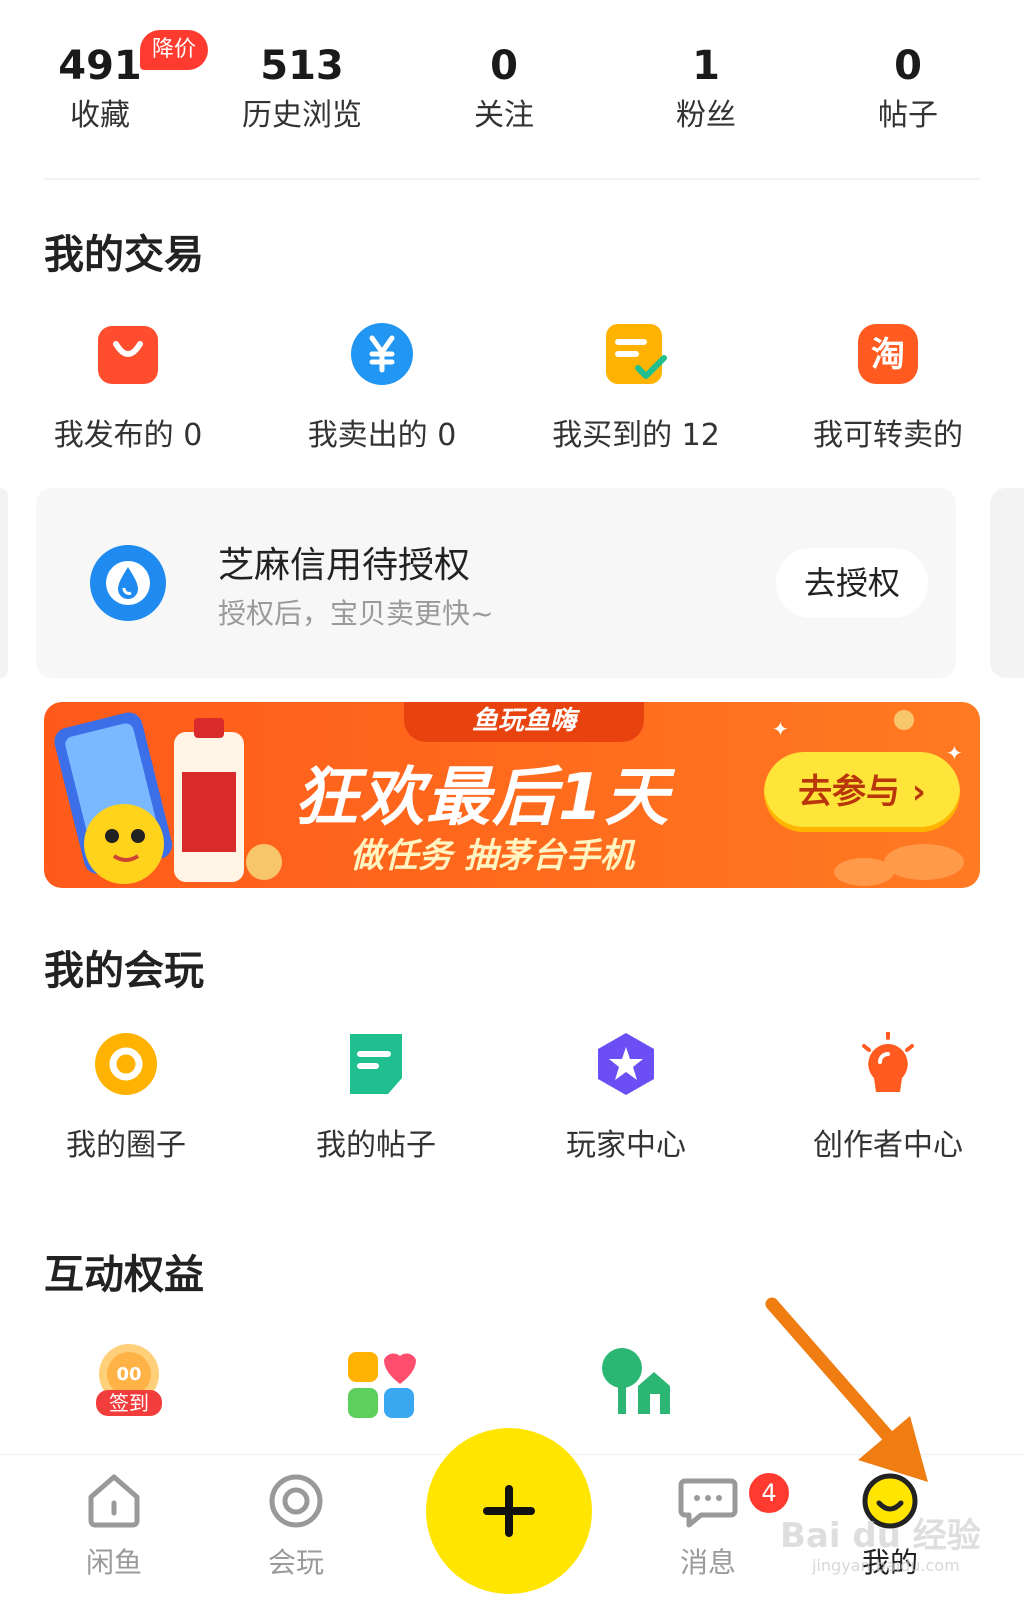 Image resolution: width=1024 pixels, height=1601 pixels. I want to click on banner-tag: 鱼玩鱼嗨, so click(524, 722).